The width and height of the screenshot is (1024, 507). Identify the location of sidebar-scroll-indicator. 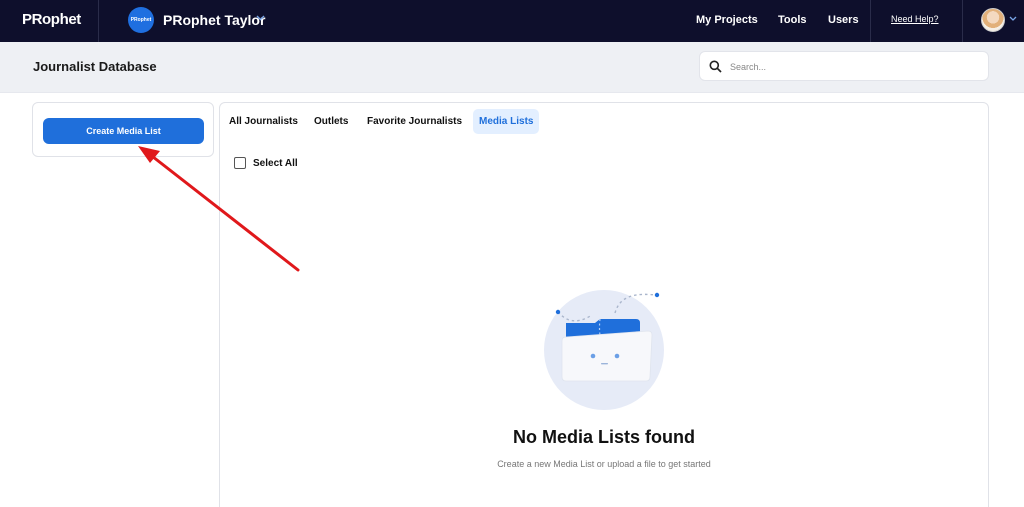
(29, 186).